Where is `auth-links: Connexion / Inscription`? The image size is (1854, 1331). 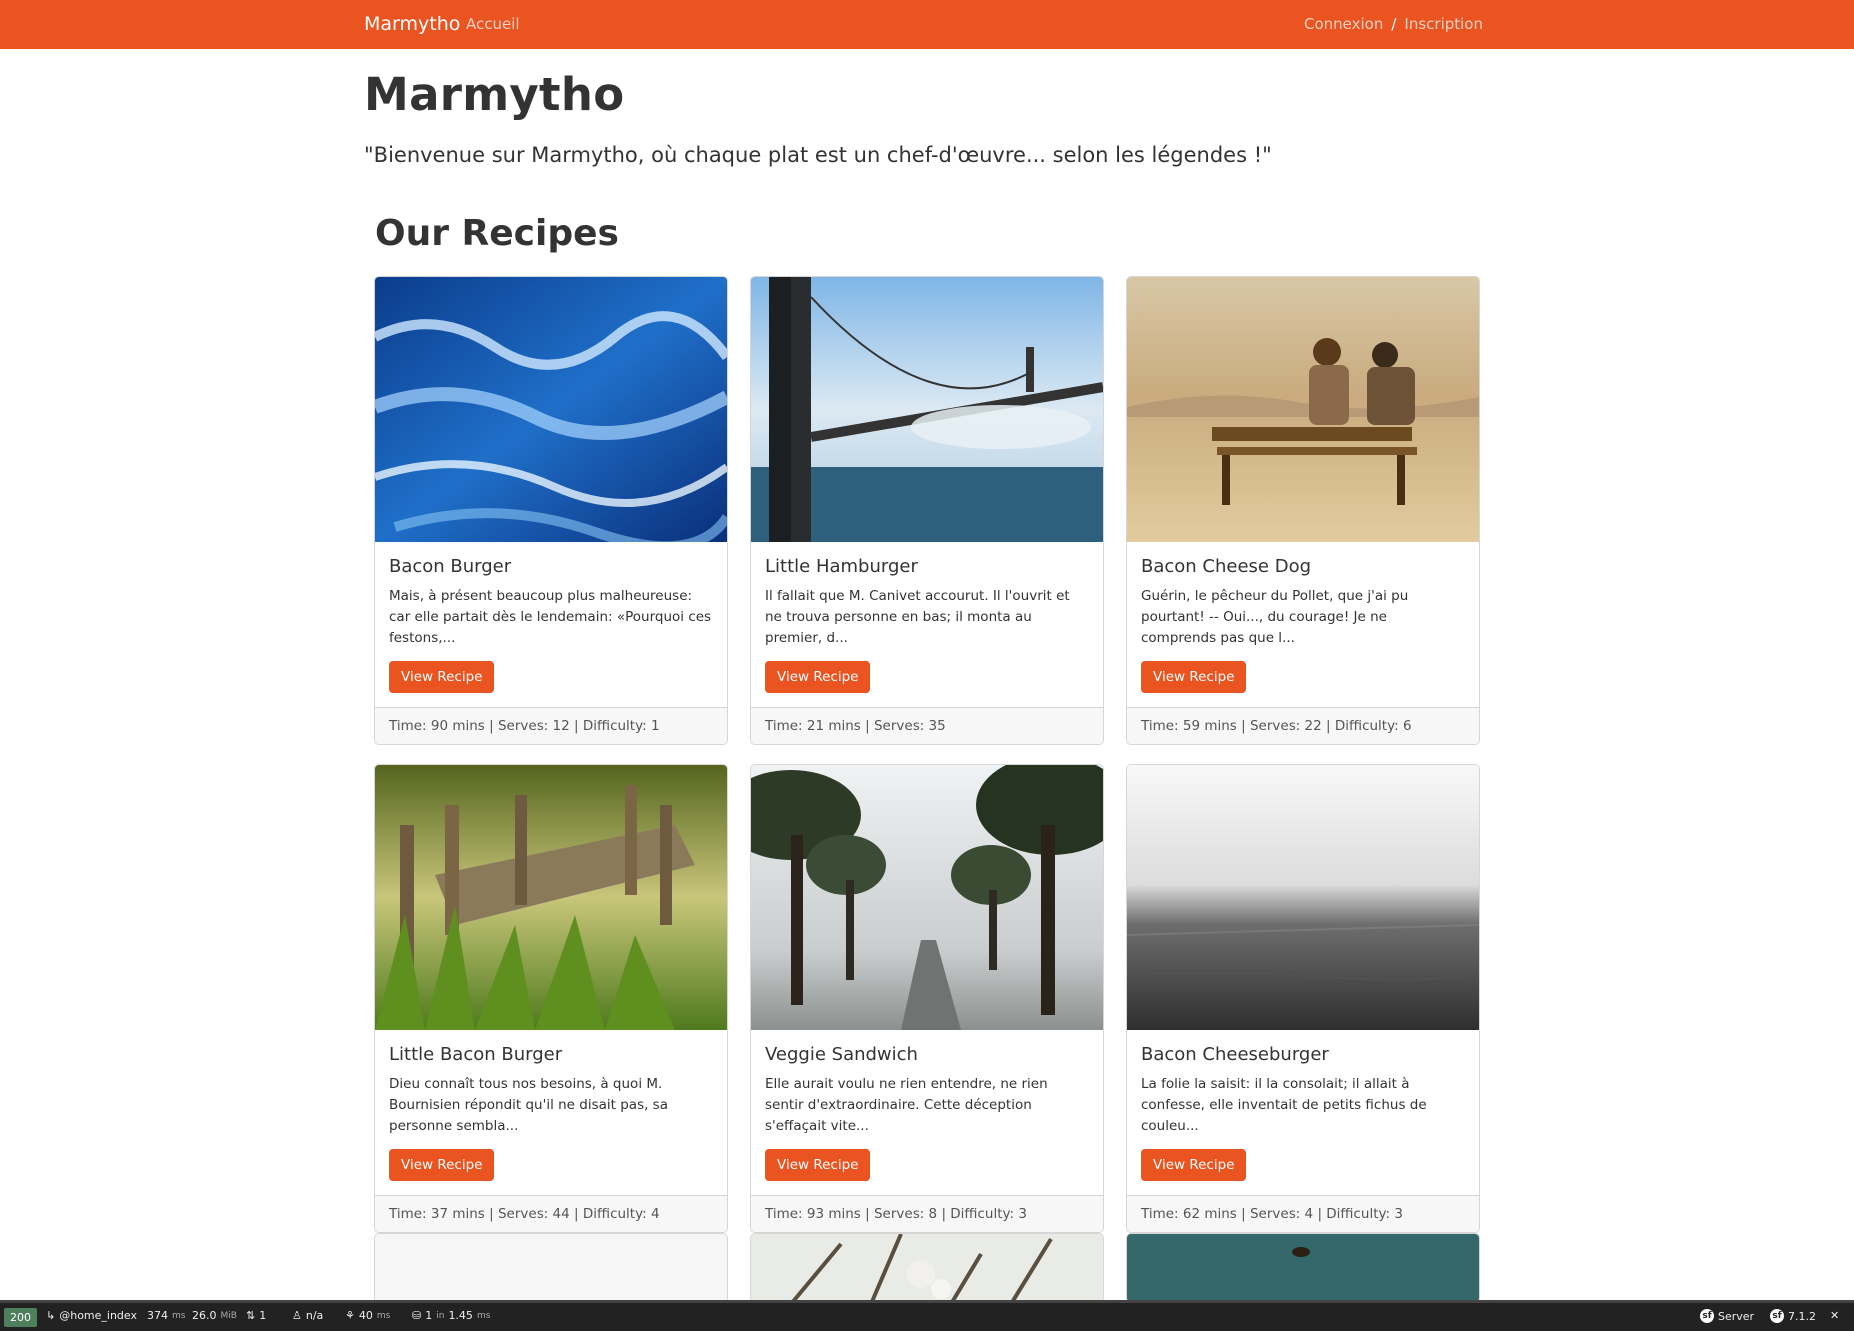
auth-links: Connexion / Inscription is located at coordinates (1393, 24).